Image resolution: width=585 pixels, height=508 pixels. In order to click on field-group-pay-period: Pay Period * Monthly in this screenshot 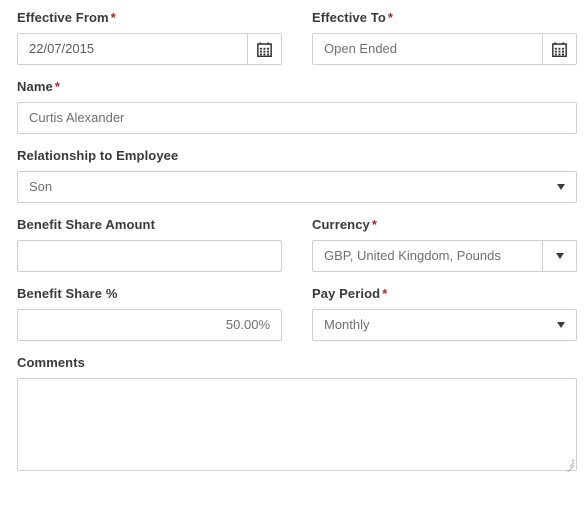, I will do `click(444, 313)`.